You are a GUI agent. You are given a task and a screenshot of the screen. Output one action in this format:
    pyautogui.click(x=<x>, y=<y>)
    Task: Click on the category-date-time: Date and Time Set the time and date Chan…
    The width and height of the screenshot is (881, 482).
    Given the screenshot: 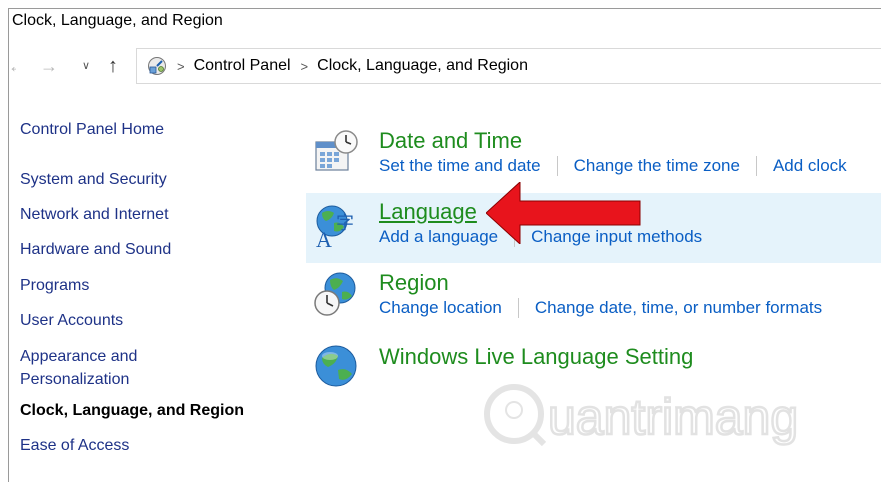 What is the action you would take?
    pyautogui.click(x=593, y=156)
    